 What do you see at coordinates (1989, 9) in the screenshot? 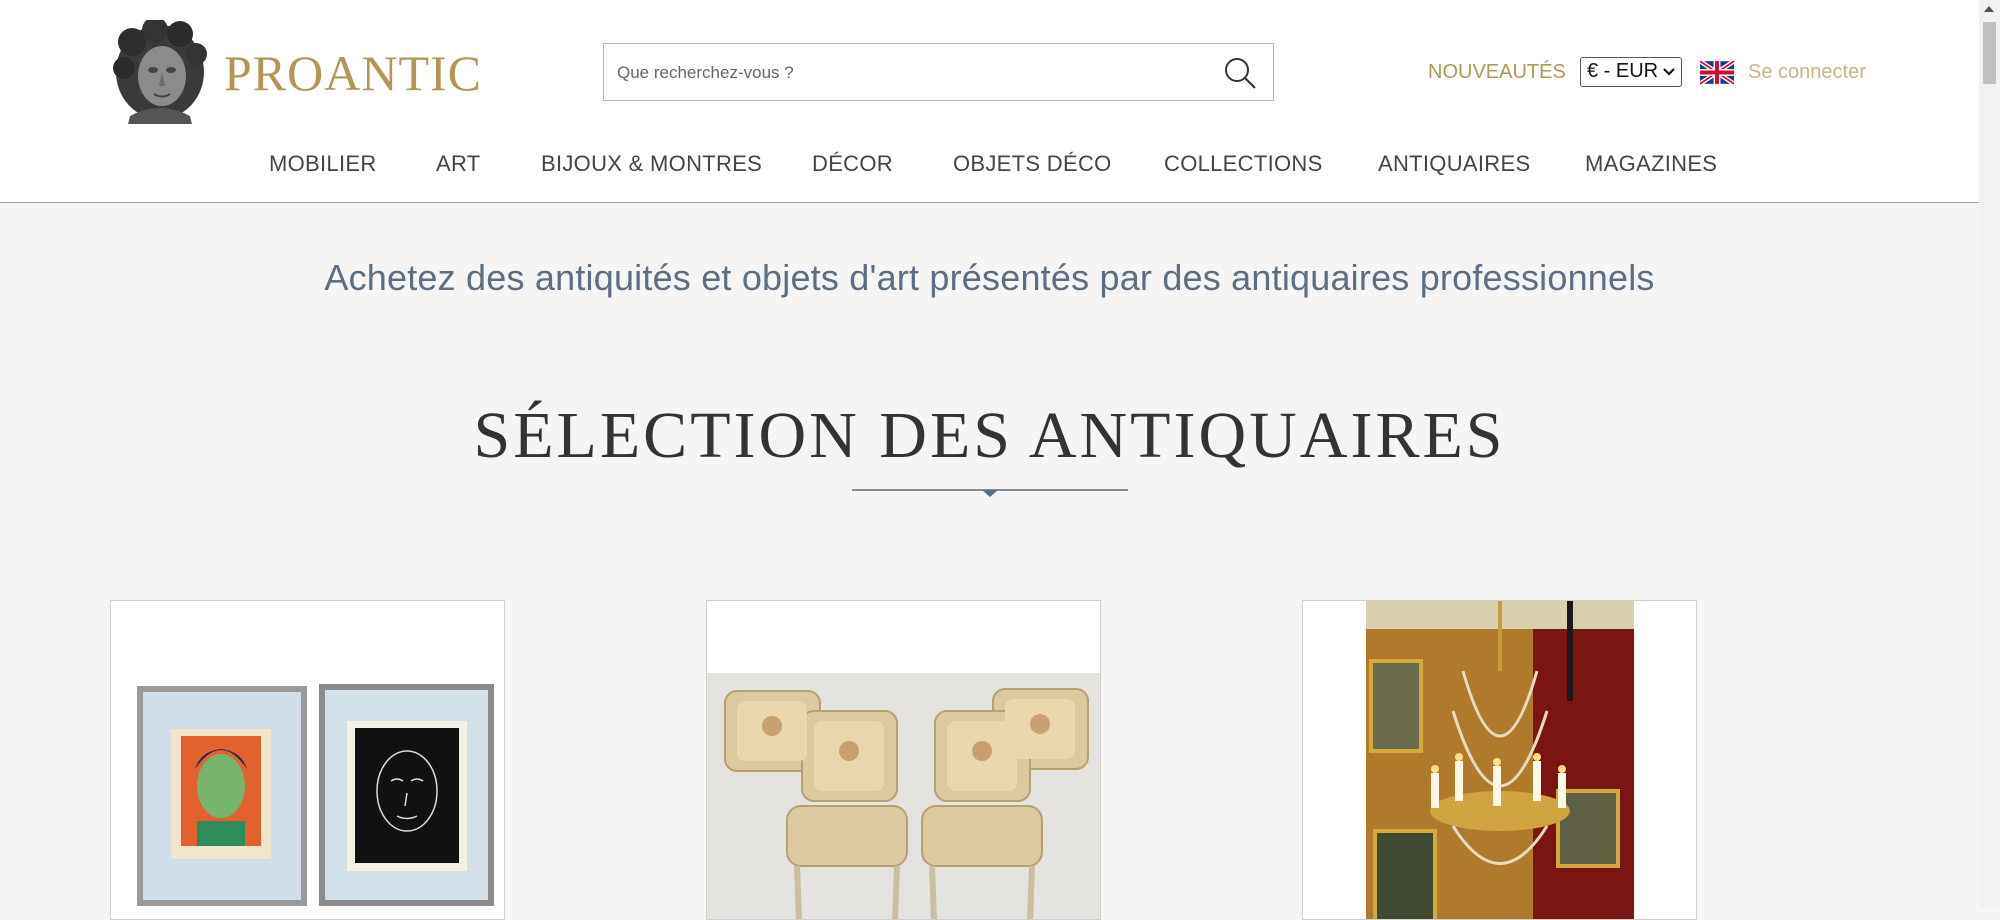
I see `scroll-up-arrow-icon` at bounding box center [1989, 9].